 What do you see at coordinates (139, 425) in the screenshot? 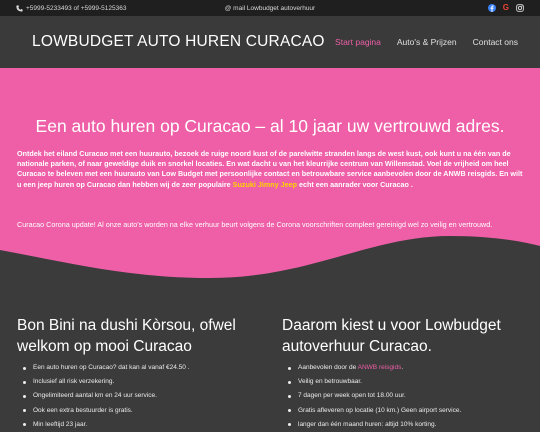
I see `list-item: Min leeftijd 23 jaar.` at bounding box center [139, 425].